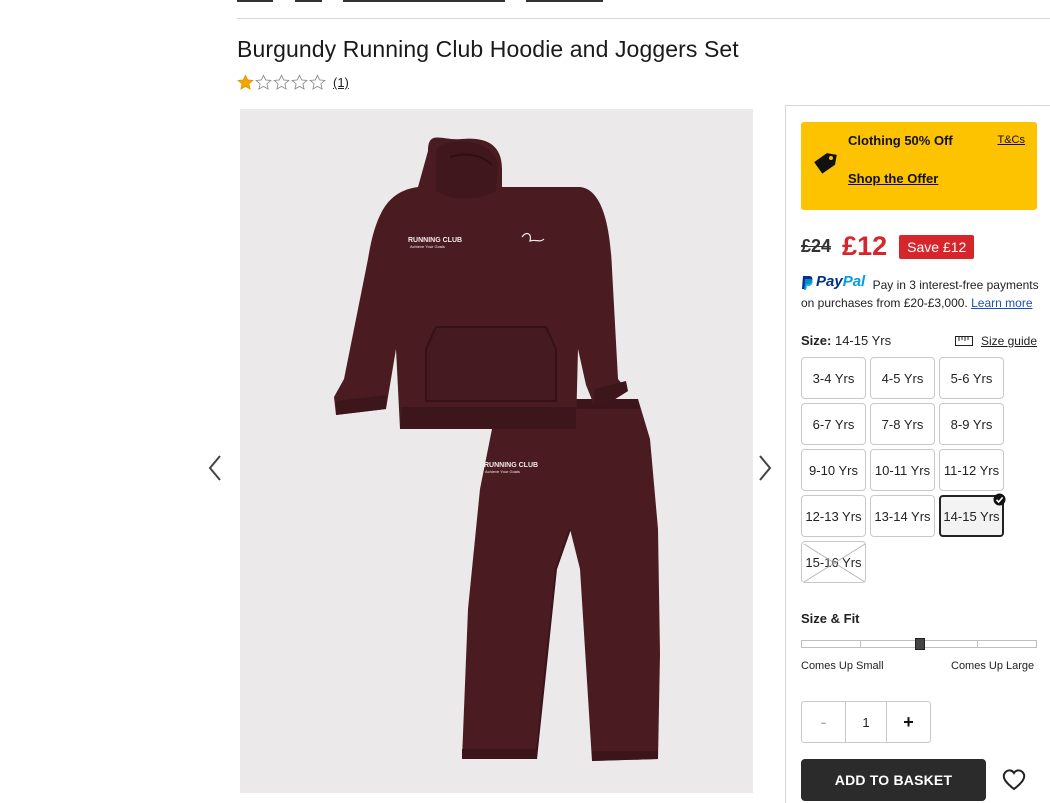 This screenshot has width=1050, height=803. I want to click on size-option-button: 5-6 Yrs, so click(971, 378).